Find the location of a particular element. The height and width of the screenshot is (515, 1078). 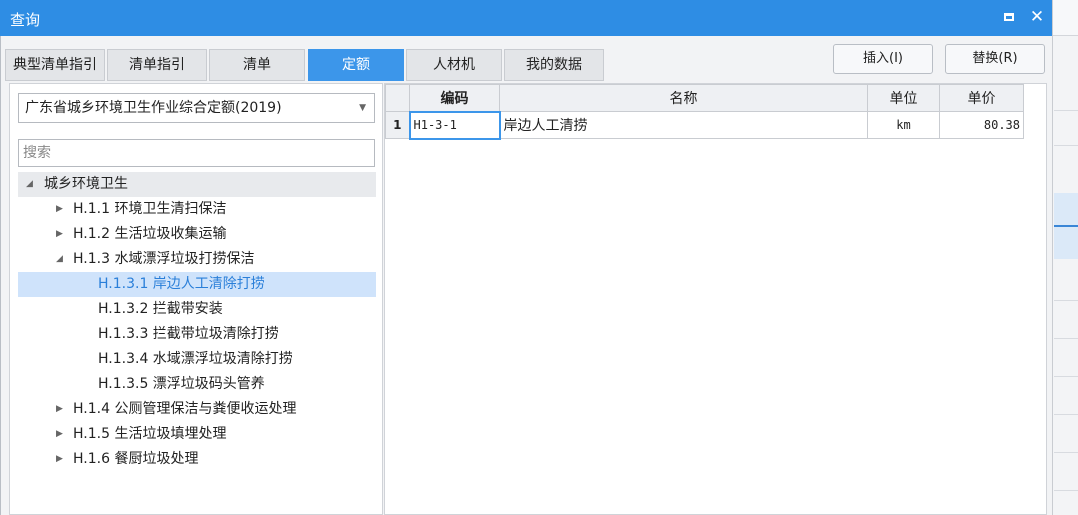

cell-name: 岸边人工清捞 is located at coordinates (683, 125).